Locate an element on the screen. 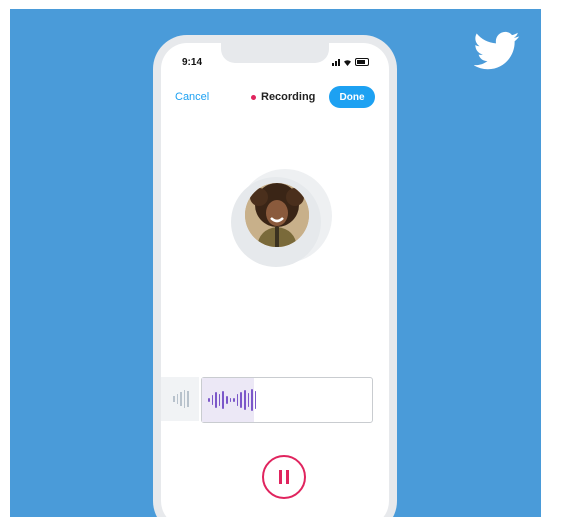 This screenshot has width=567, height=517. recording-dot-icon is located at coordinates (253, 97).